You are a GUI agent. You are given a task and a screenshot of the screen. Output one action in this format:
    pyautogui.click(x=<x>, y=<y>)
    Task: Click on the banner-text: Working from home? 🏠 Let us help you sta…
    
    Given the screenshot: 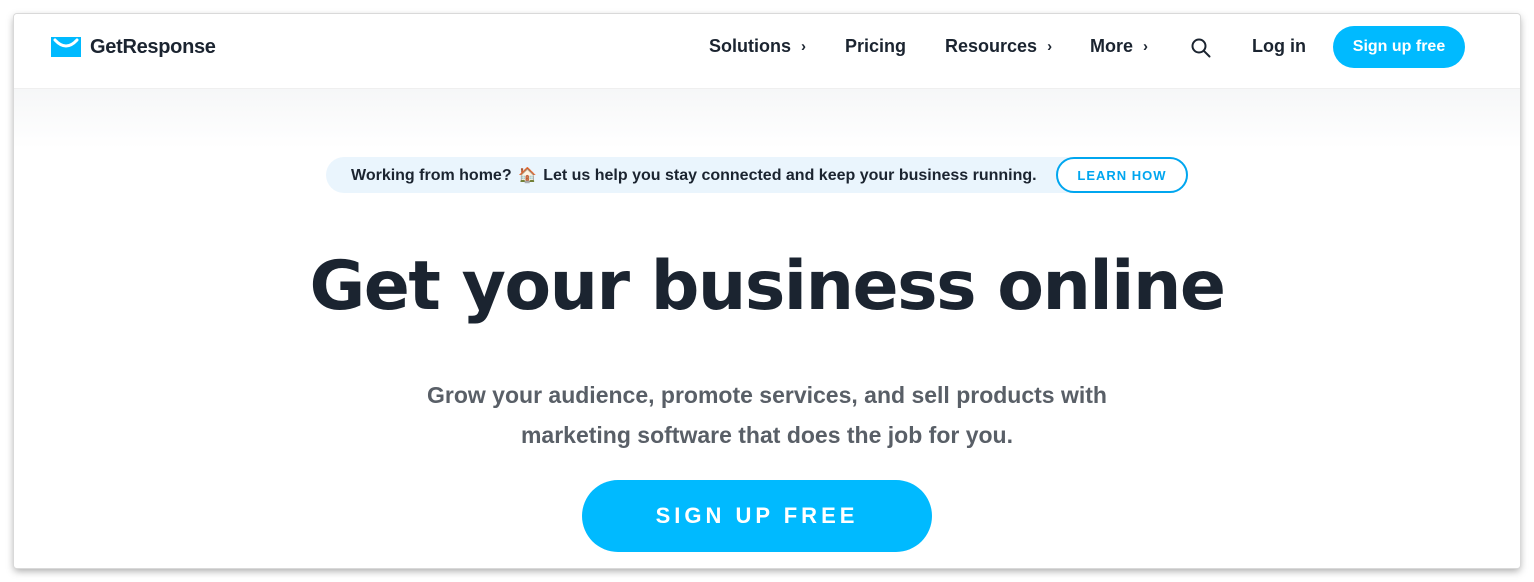 What is the action you would take?
    pyautogui.click(x=694, y=175)
    